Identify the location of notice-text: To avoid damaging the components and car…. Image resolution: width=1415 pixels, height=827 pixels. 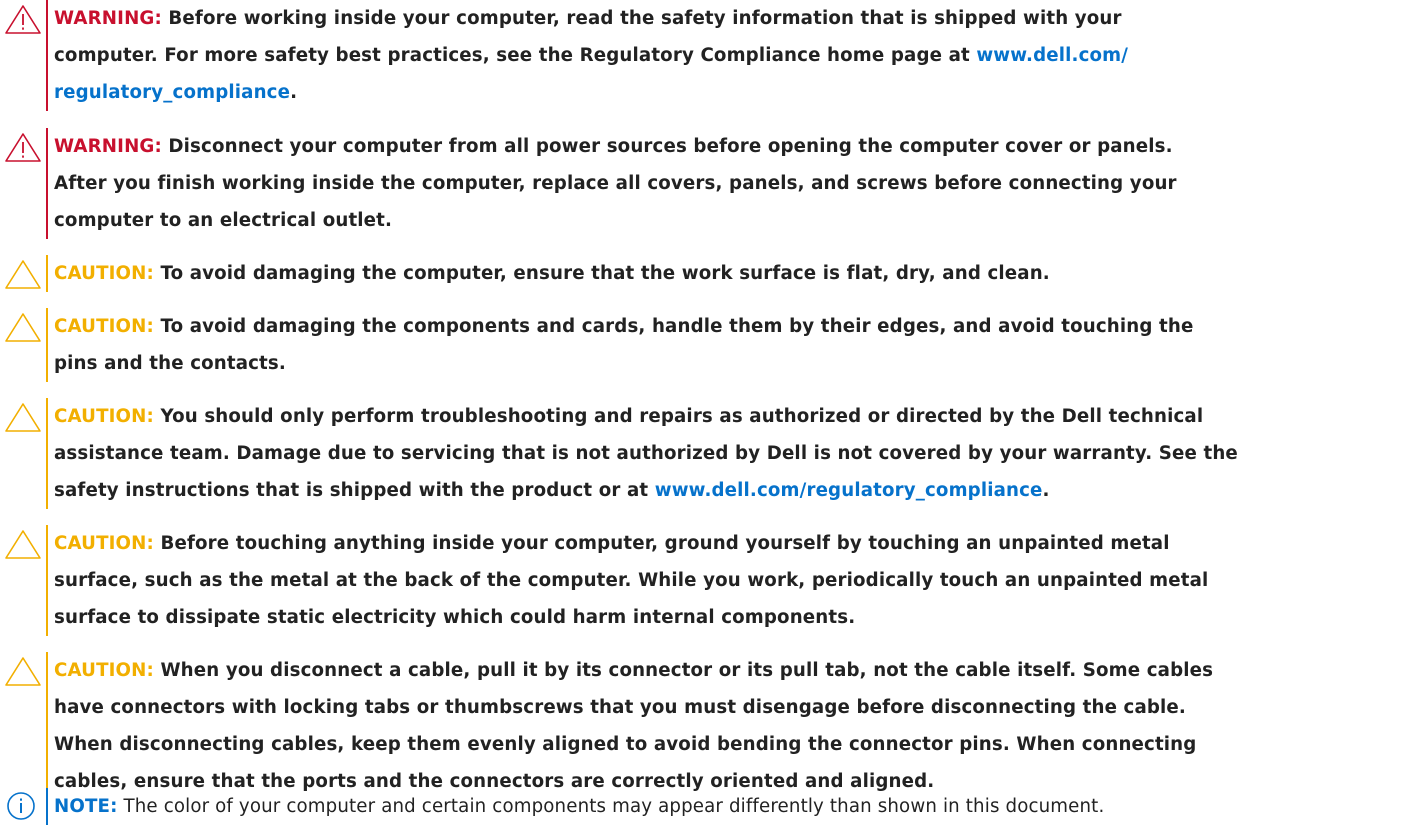
(677, 326).